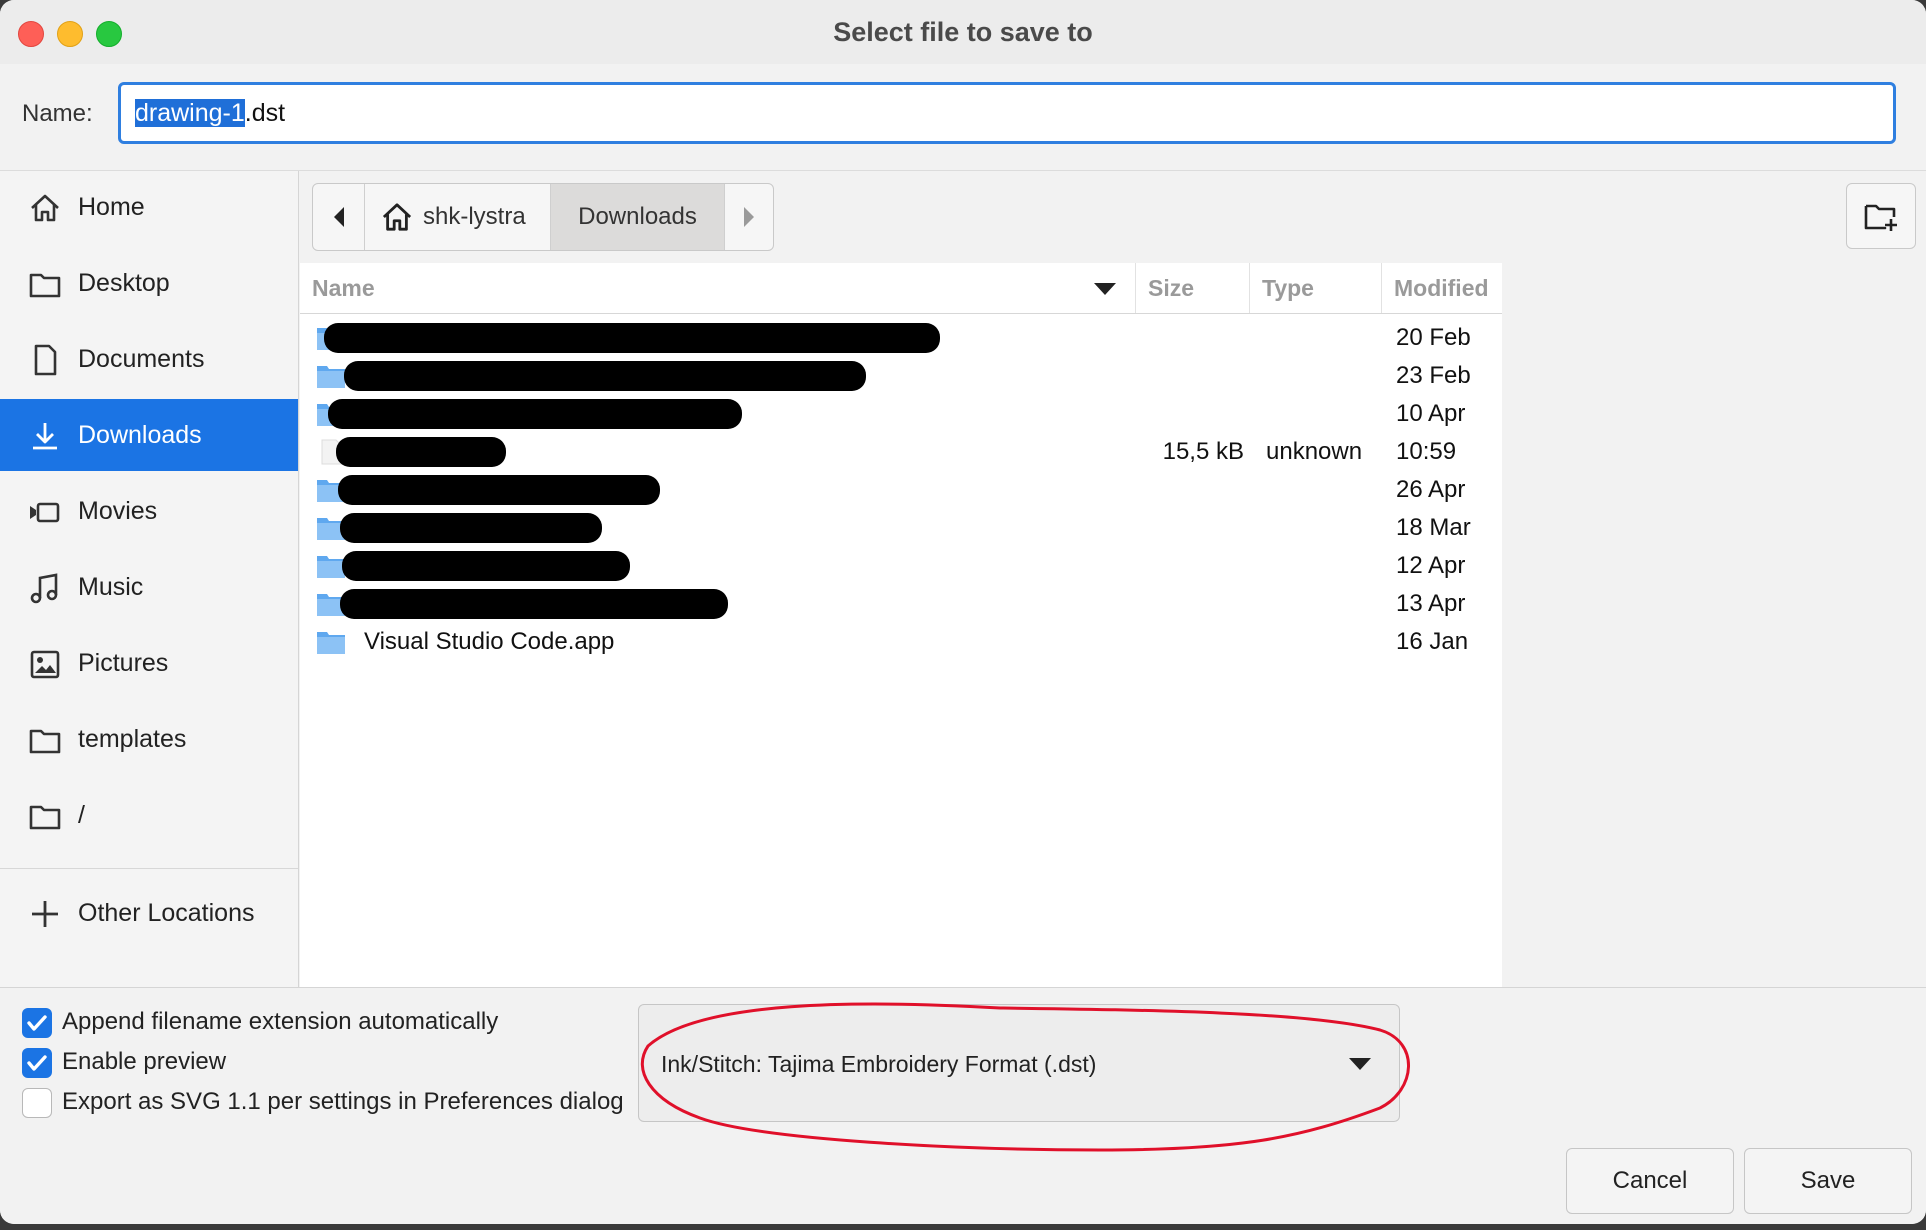 This screenshot has width=1926, height=1230. What do you see at coordinates (1431, 603) in the screenshot?
I see `file-modified: 13 Apr` at bounding box center [1431, 603].